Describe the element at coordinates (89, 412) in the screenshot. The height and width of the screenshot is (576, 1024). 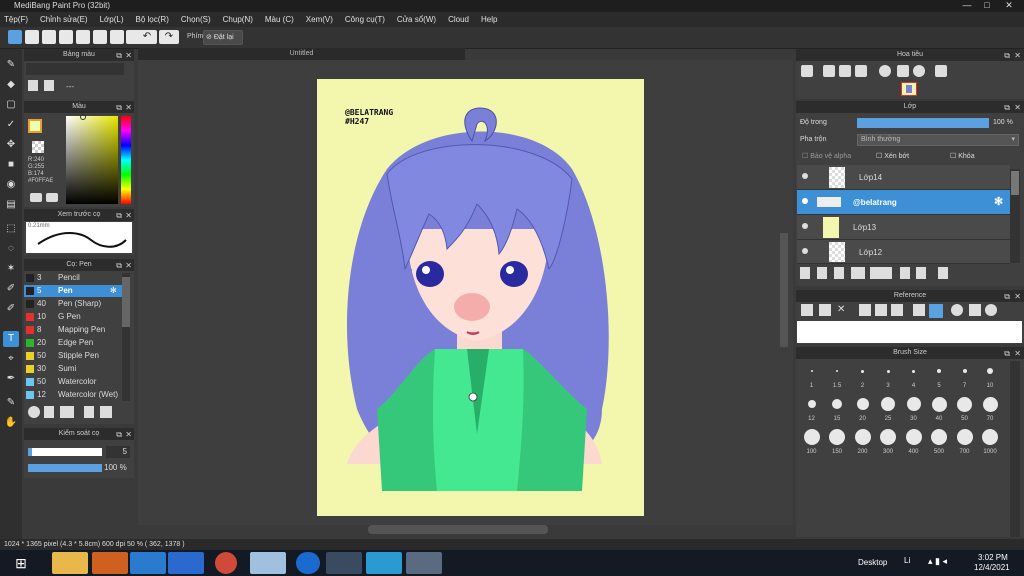
I see `brush-list-icon` at that location.